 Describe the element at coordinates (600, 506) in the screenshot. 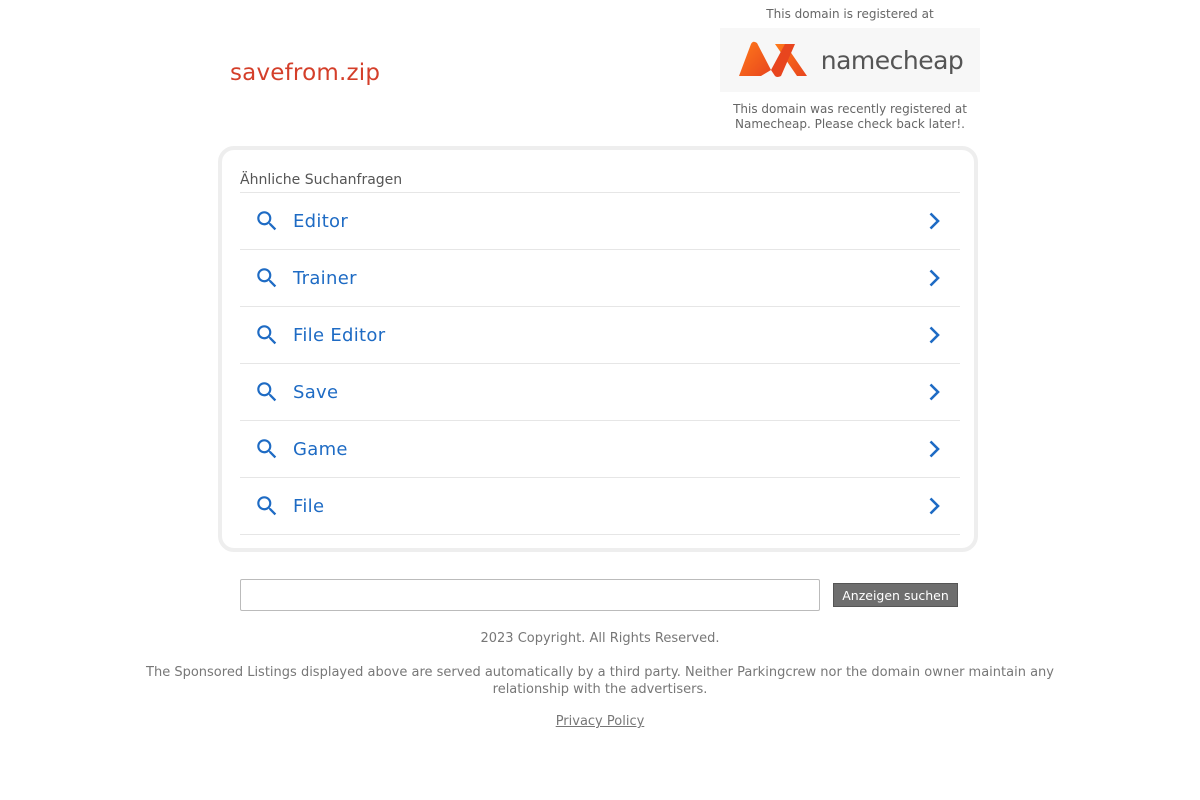

I see `related-search-item-file: File` at that location.